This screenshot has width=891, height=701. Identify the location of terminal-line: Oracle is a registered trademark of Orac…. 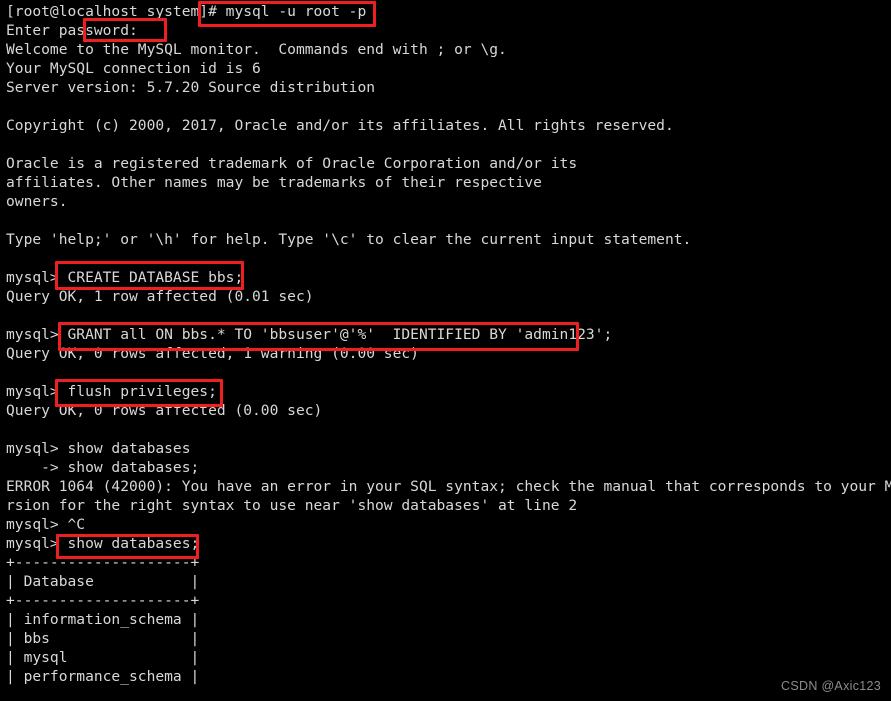
(292, 163).